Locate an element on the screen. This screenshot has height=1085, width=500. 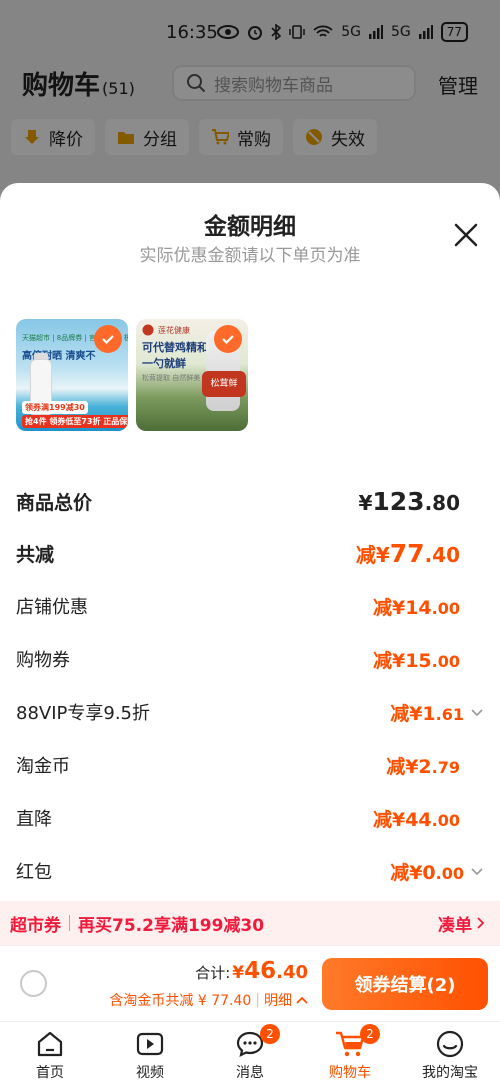
value-int: 77 is located at coordinates (407, 553).